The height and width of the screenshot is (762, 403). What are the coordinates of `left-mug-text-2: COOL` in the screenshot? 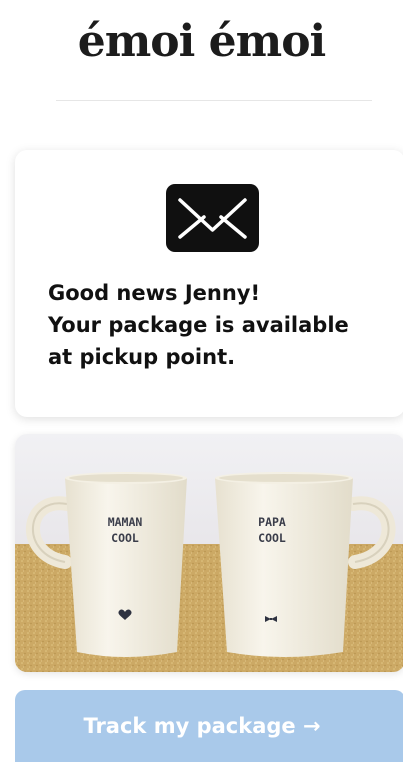 It's located at (125, 538).